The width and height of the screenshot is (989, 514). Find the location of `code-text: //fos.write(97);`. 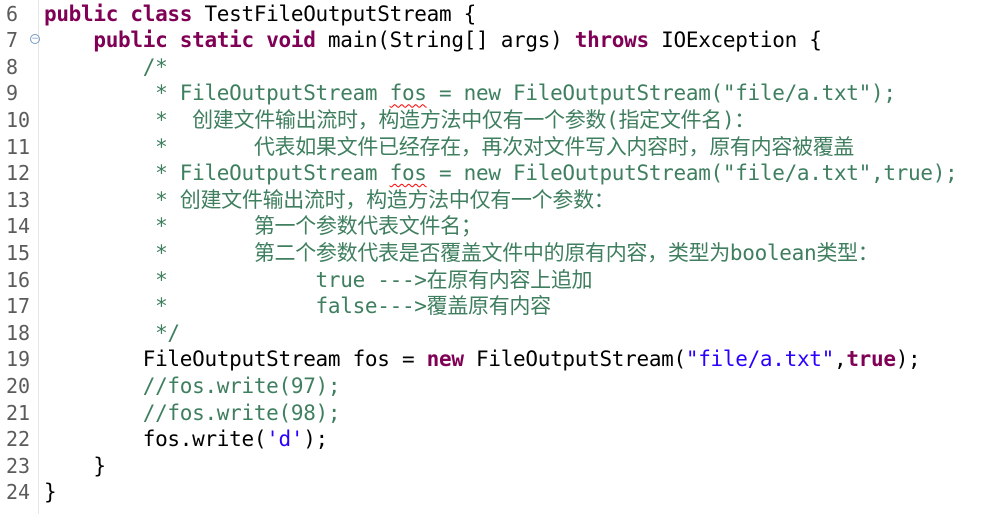

code-text: //fos.write(97); is located at coordinates (192, 386).